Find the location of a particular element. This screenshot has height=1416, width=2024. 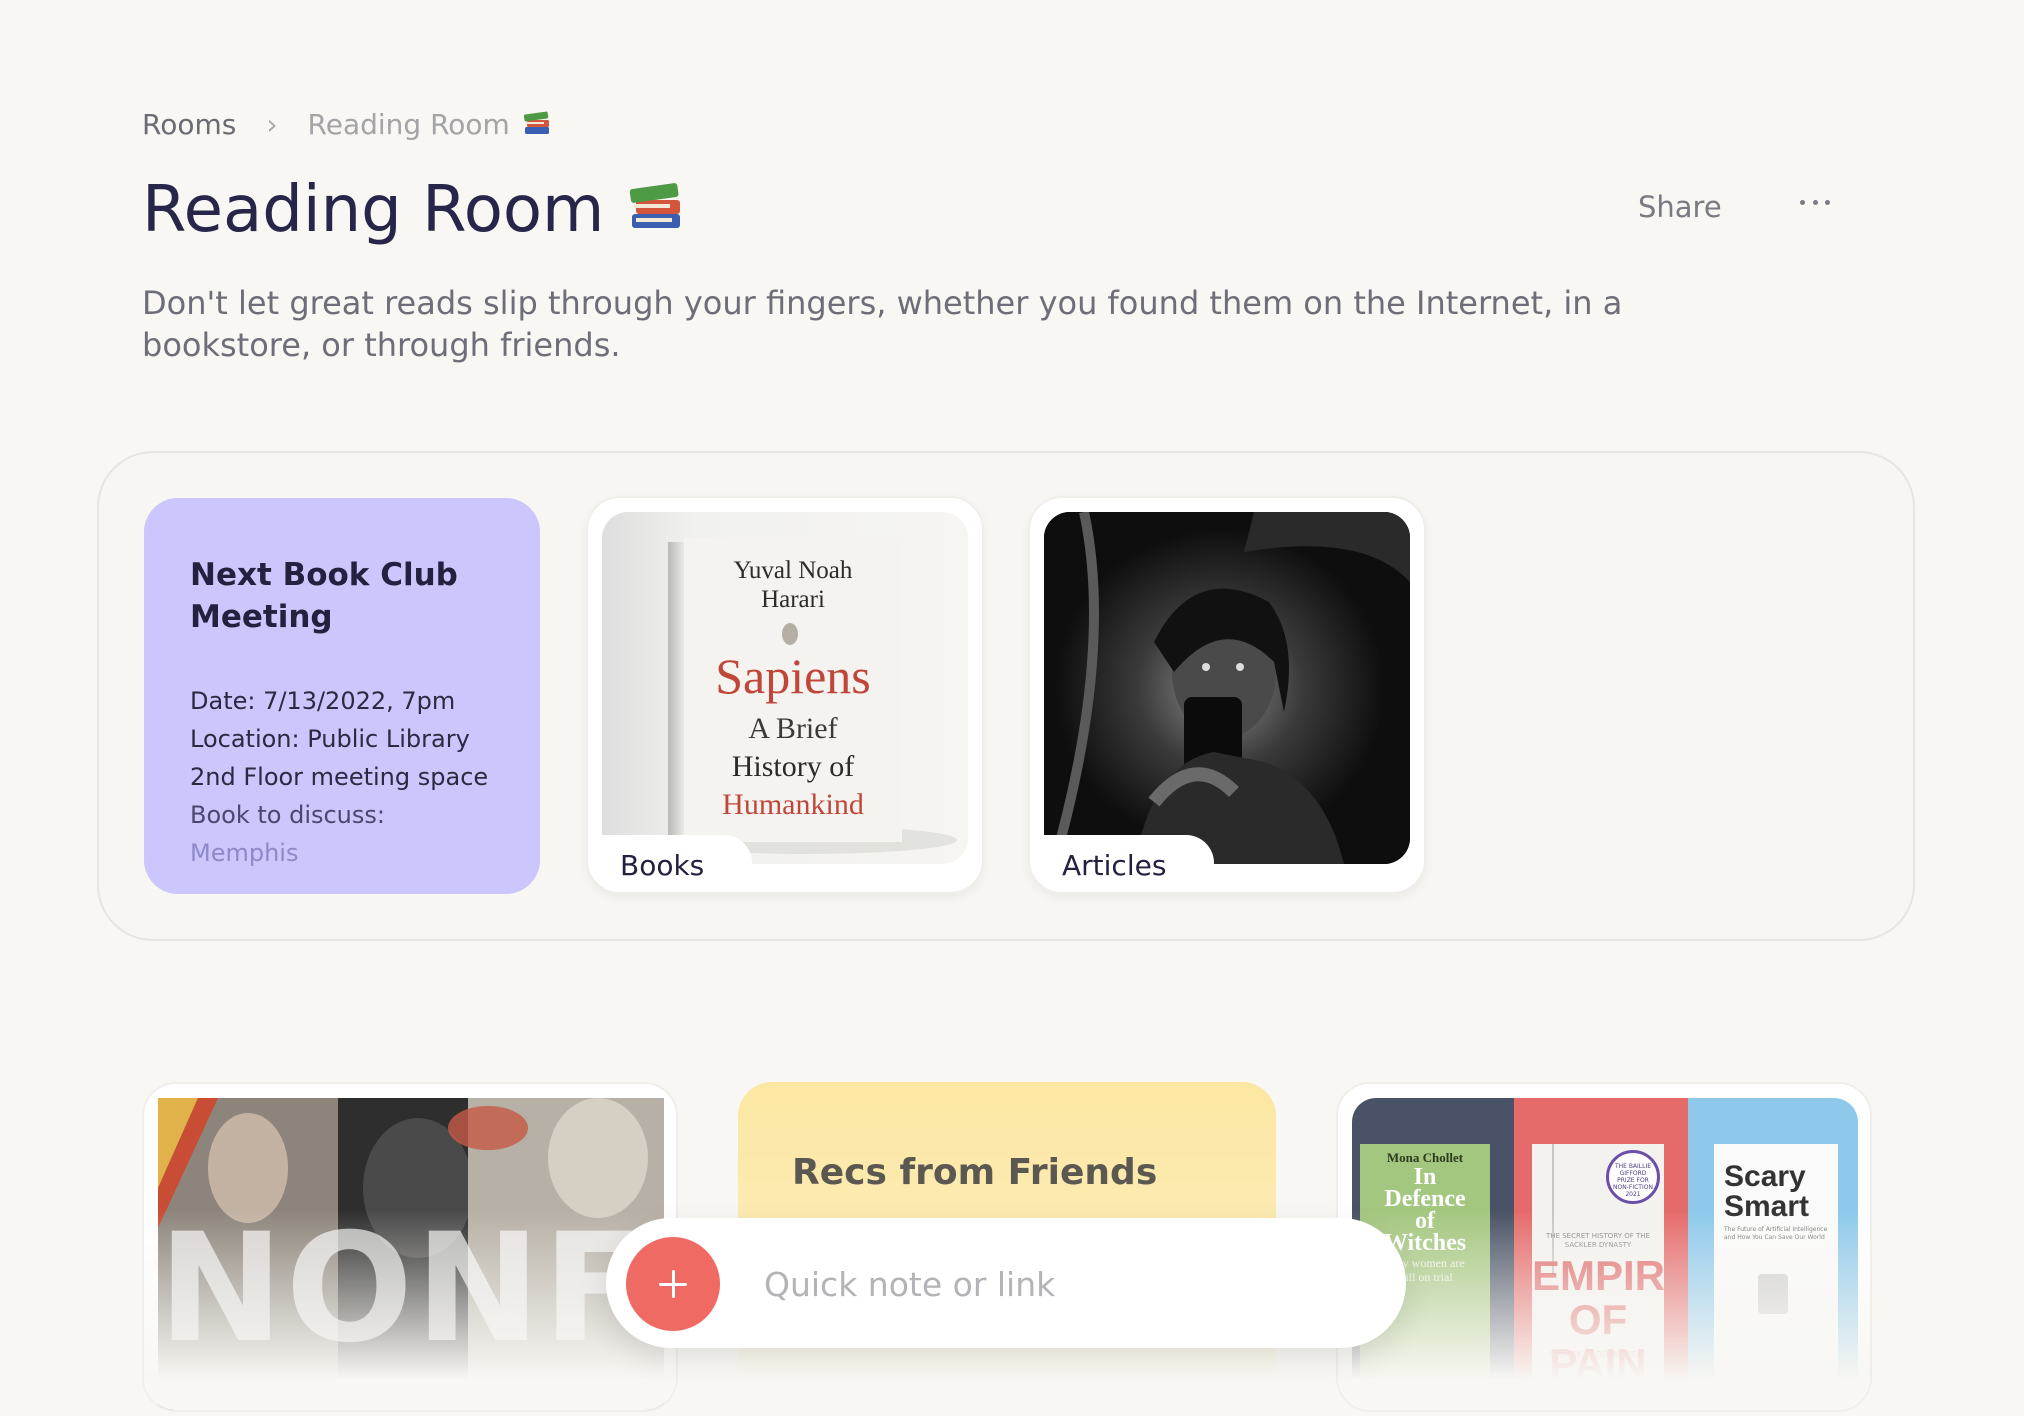

tile-label: Articles is located at coordinates (1122, 863).